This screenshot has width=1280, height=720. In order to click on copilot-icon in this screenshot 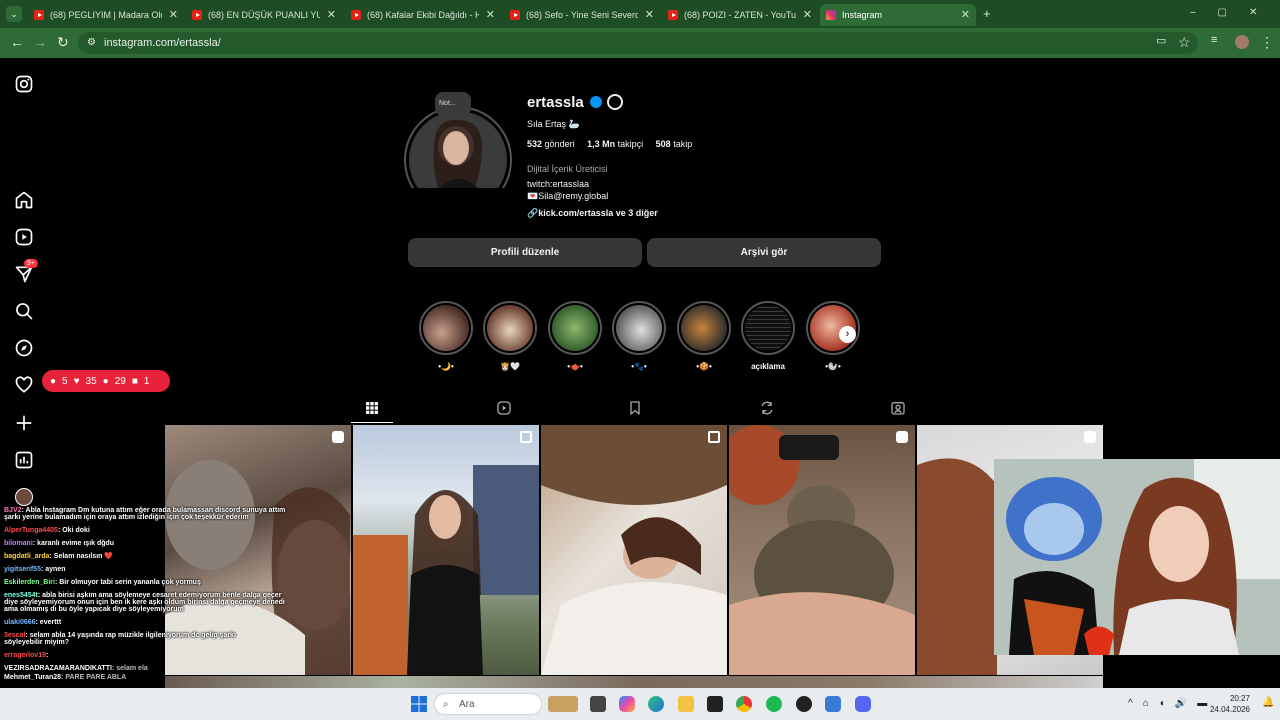, I will do `click(627, 704)`.